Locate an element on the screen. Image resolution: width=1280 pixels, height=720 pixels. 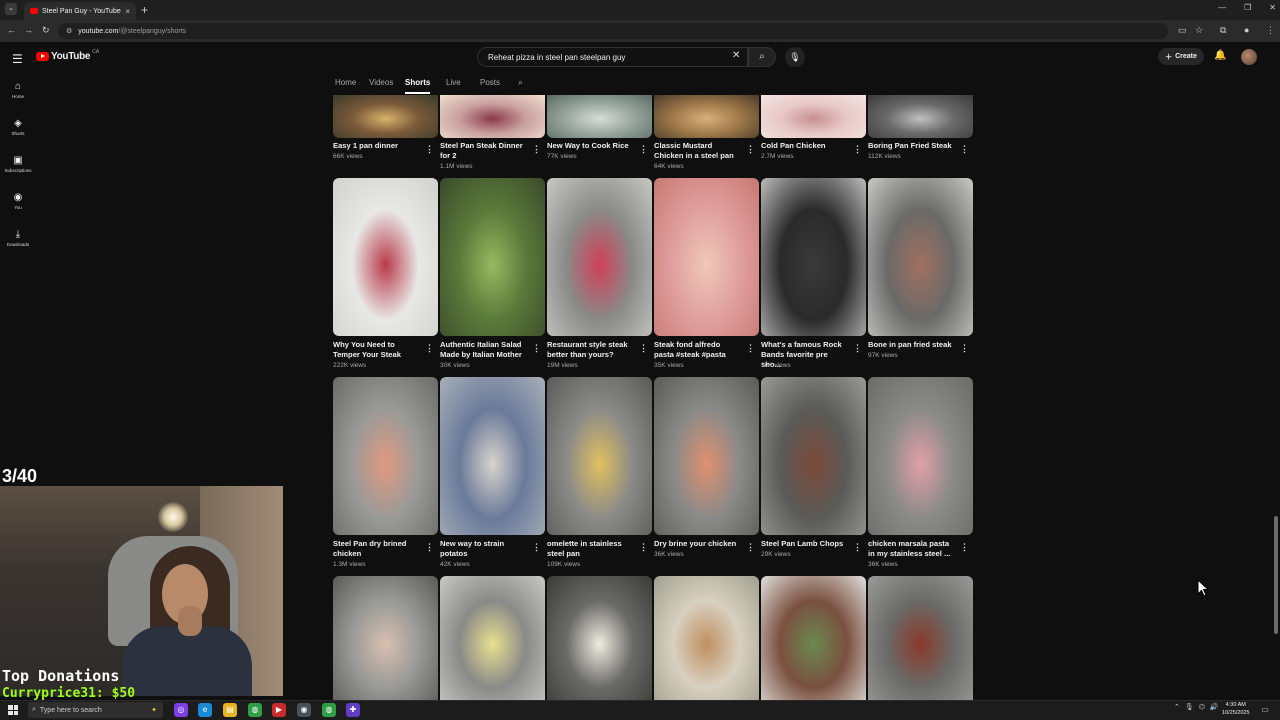
taskbar-search-input: ⌕ Type here to search ✦ is located at coordinates (95, 710).